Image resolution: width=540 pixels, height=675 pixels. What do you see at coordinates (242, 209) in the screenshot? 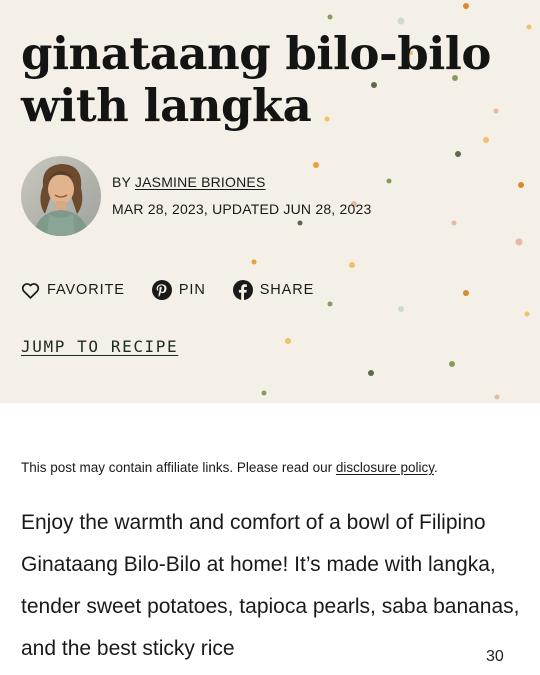
I see `post-dates: MAR 28, 2023, UPDATED JUN 28, 2023` at bounding box center [242, 209].